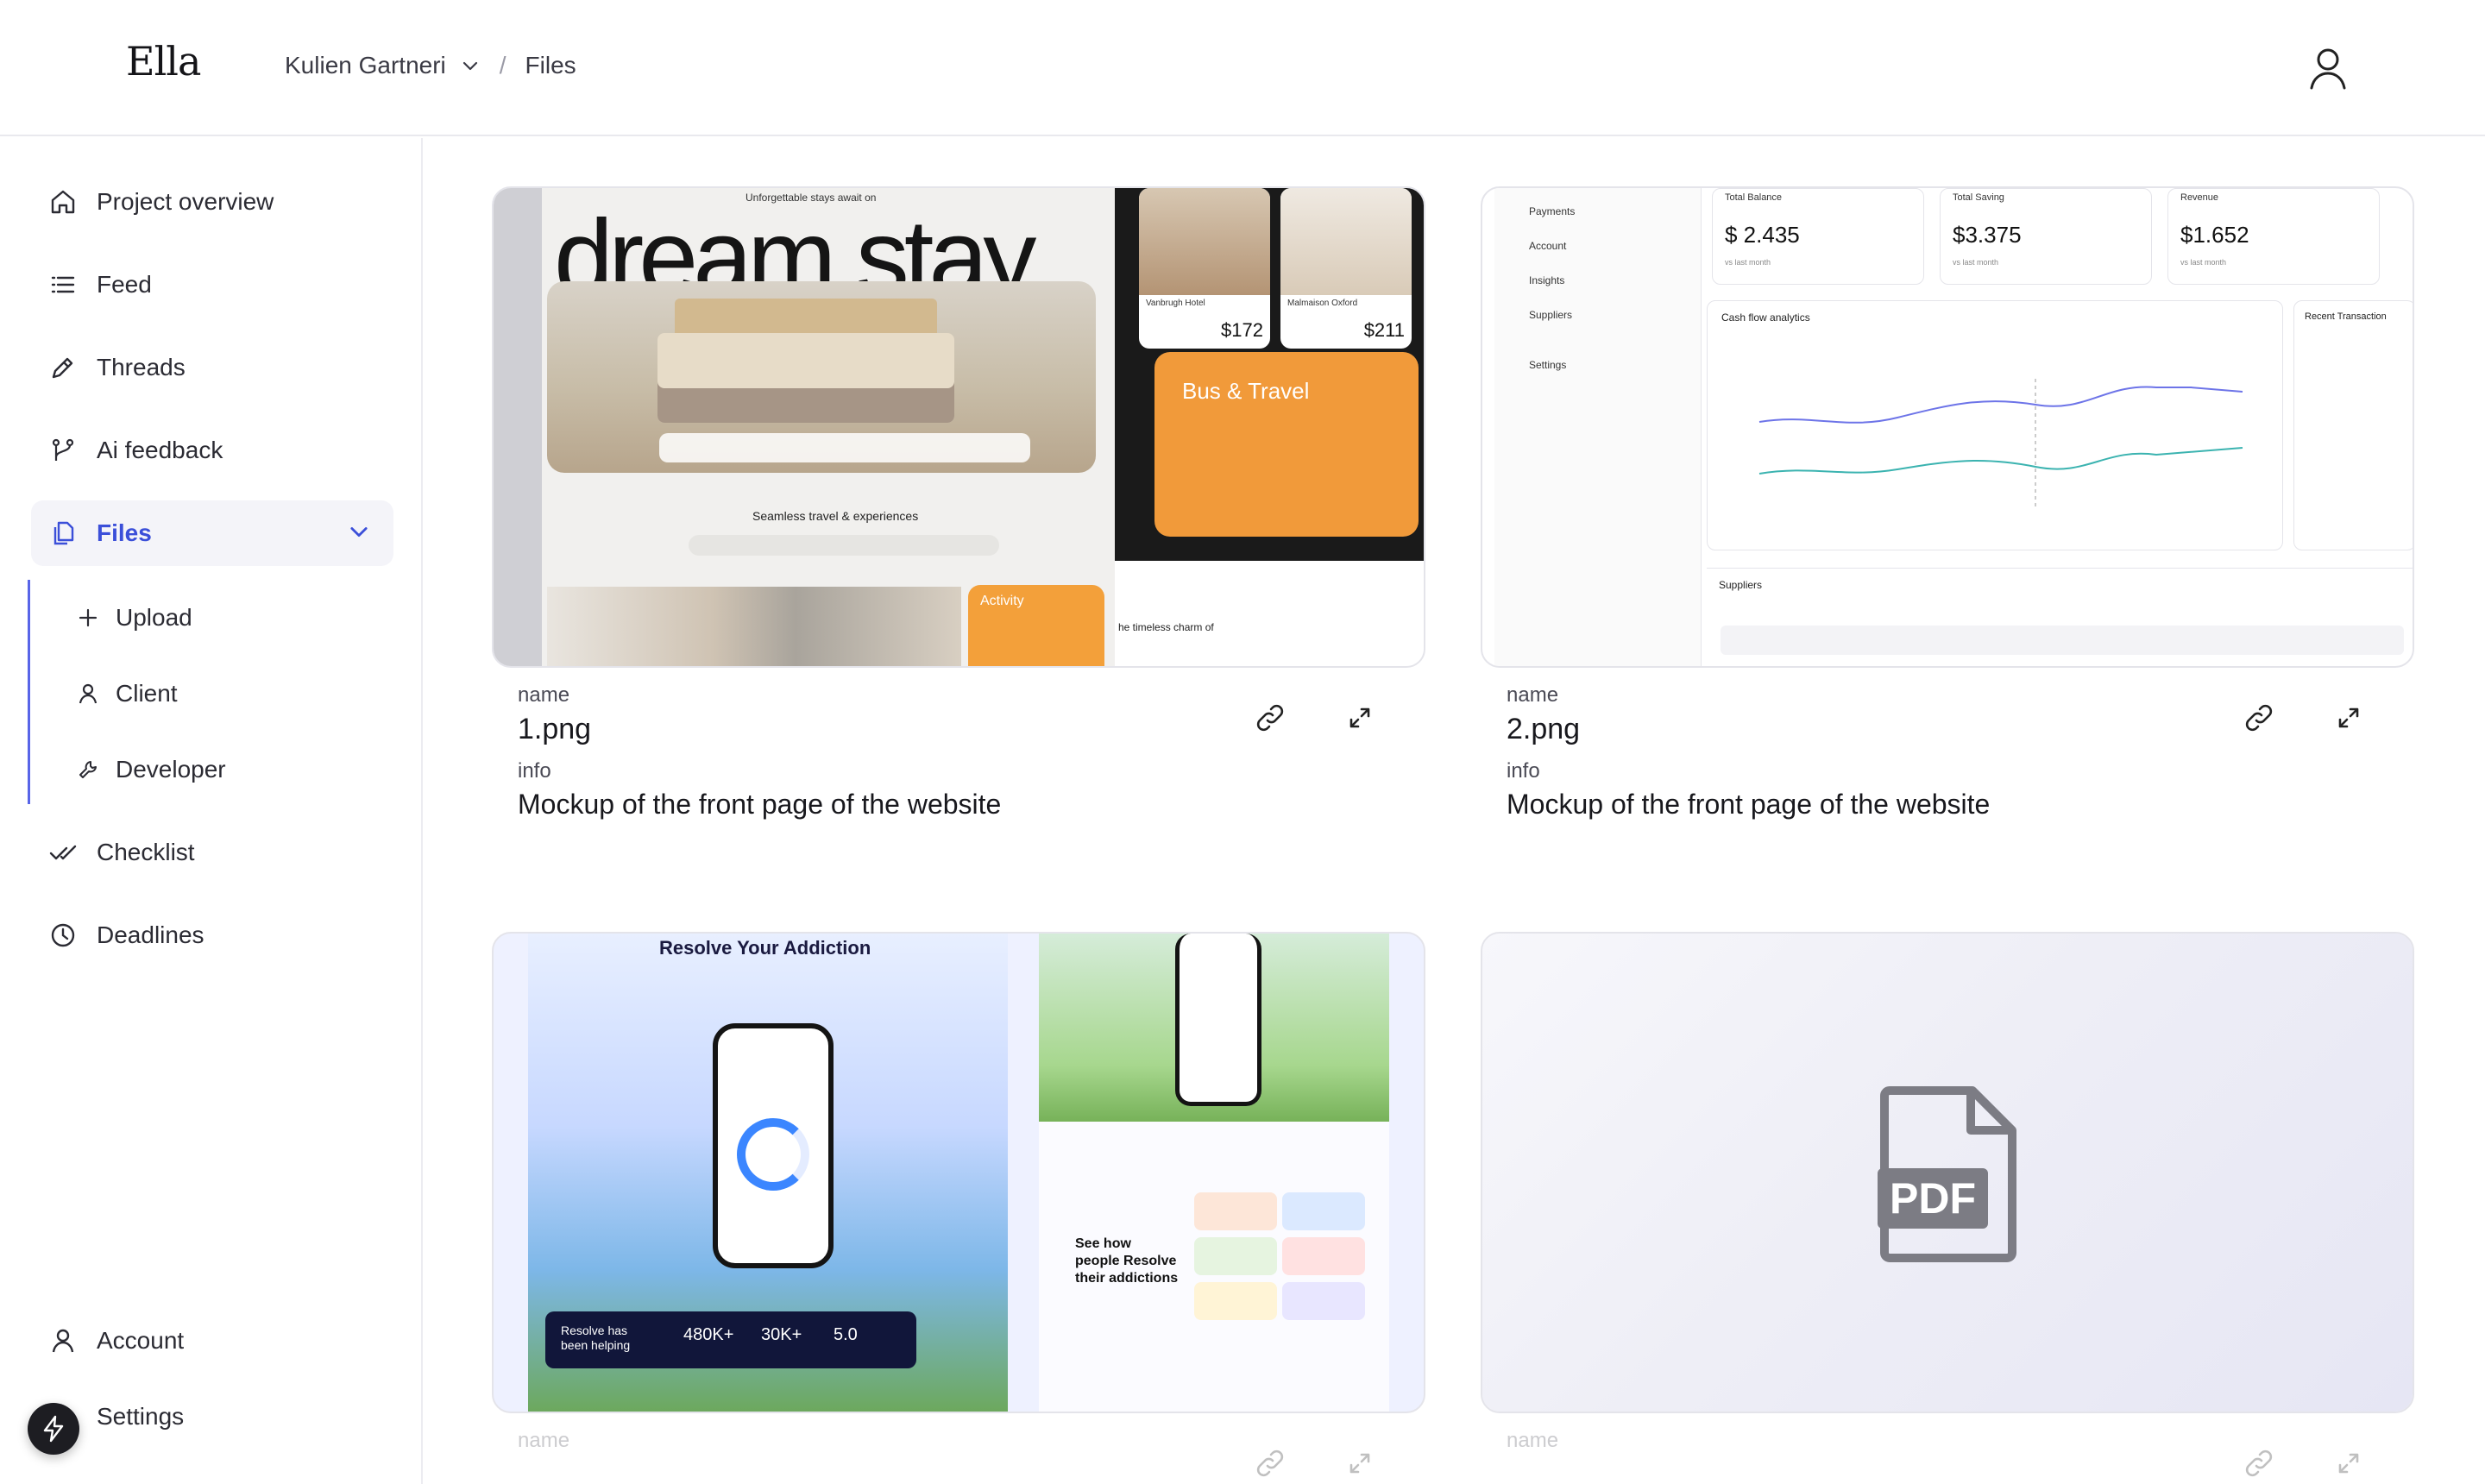 The width and height of the screenshot is (2485, 1484). Describe the element at coordinates (124, 284) in the screenshot. I see `sidebar-item-label: Feed` at that location.